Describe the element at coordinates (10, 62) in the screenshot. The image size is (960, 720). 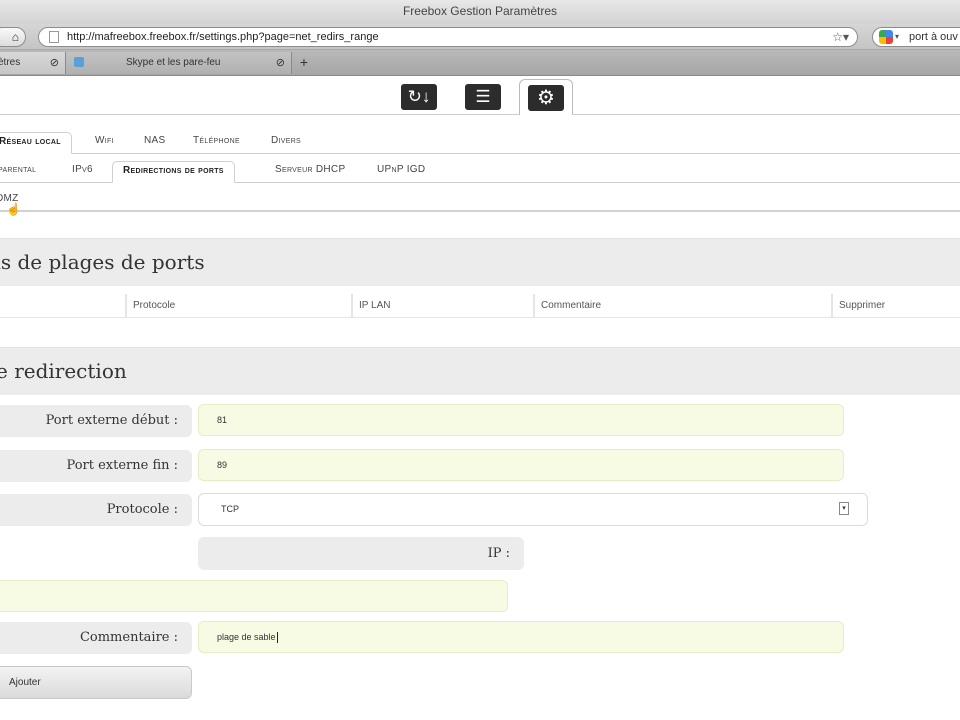
I see `tab-label: ètres` at that location.